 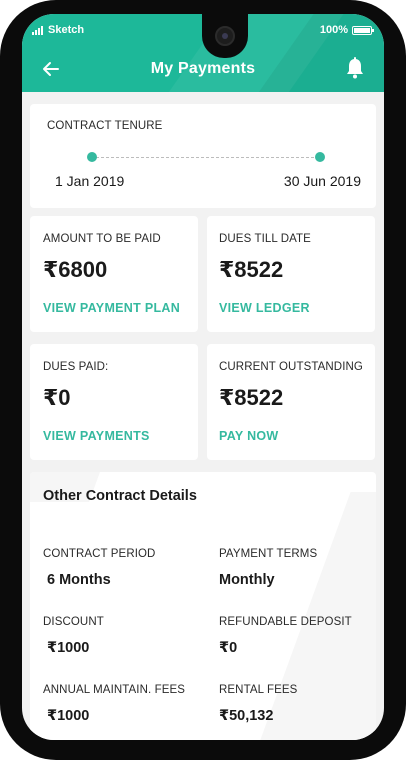 What do you see at coordinates (66, 30) in the screenshot?
I see `carrier-name: Sketch` at bounding box center [66, 30].